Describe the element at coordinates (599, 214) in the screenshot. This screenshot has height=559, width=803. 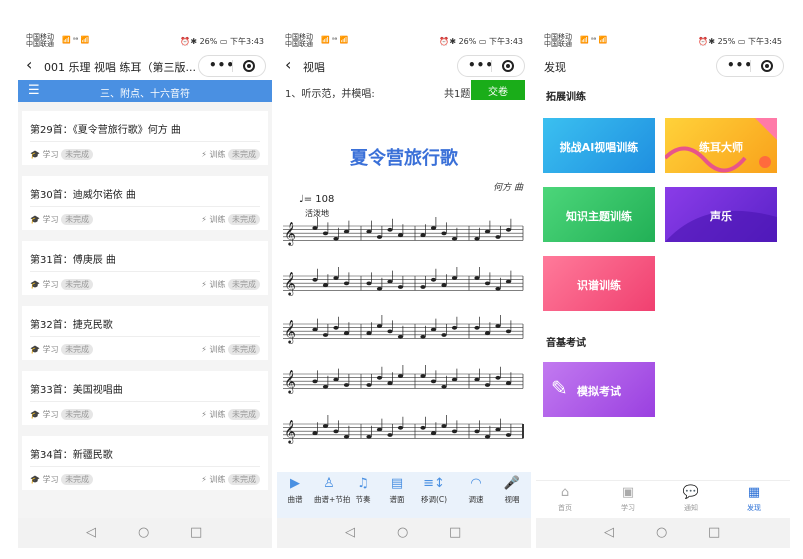
I see `tile-knowledge-topic: 知识主题训练` at that location.